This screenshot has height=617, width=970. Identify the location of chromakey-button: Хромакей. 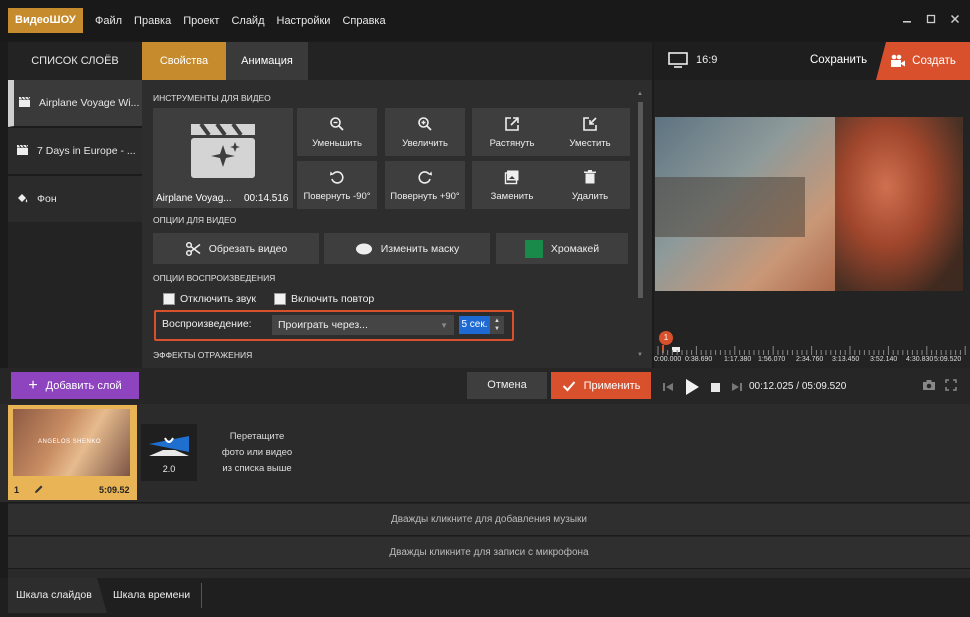
(562, 248).